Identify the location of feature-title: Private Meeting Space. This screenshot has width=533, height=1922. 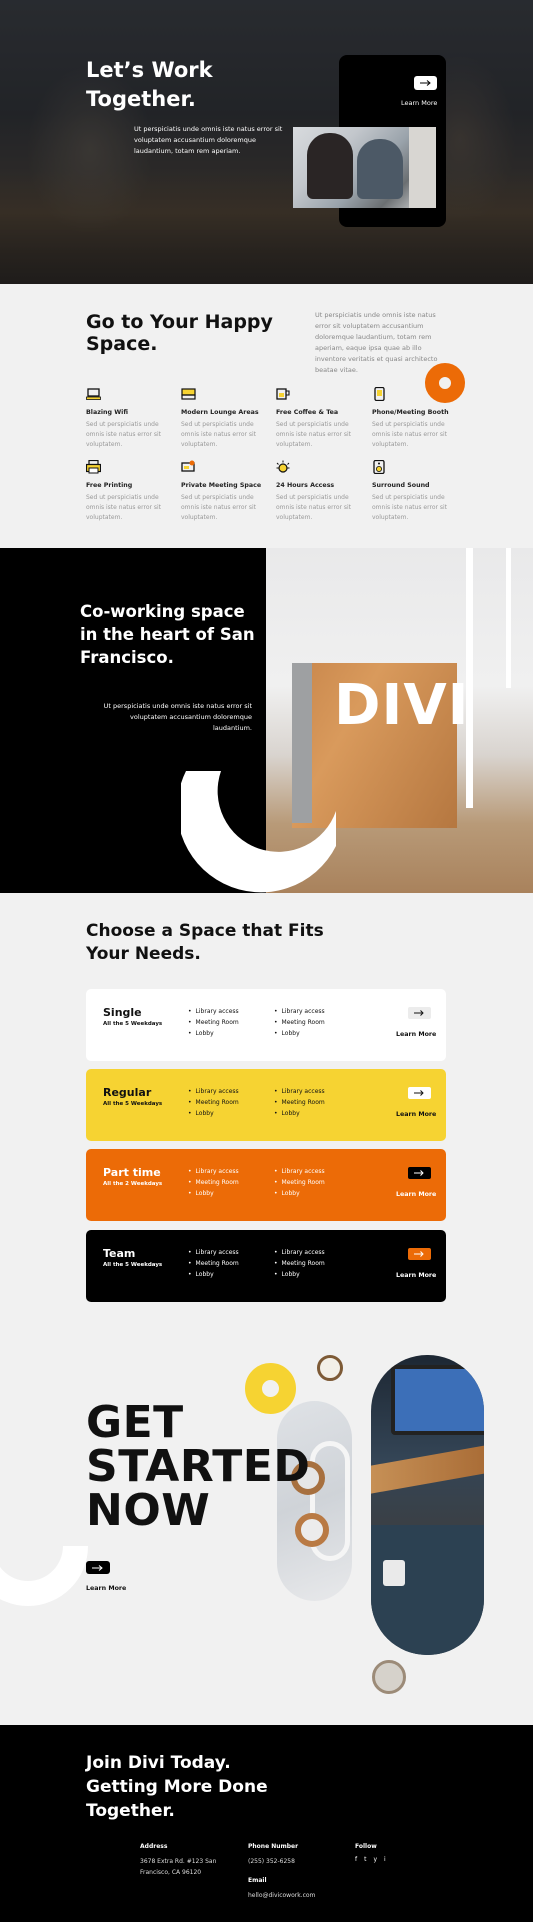
(221, 485).